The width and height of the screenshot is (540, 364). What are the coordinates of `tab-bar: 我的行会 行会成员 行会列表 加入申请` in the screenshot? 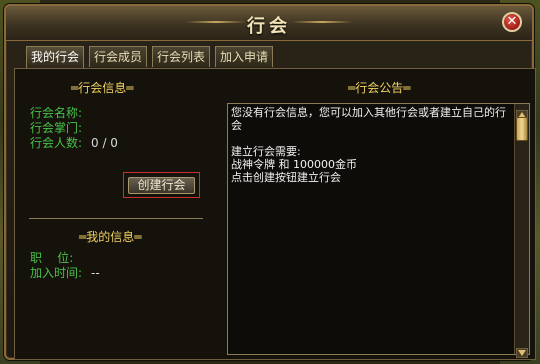 It's located at (150, 57).